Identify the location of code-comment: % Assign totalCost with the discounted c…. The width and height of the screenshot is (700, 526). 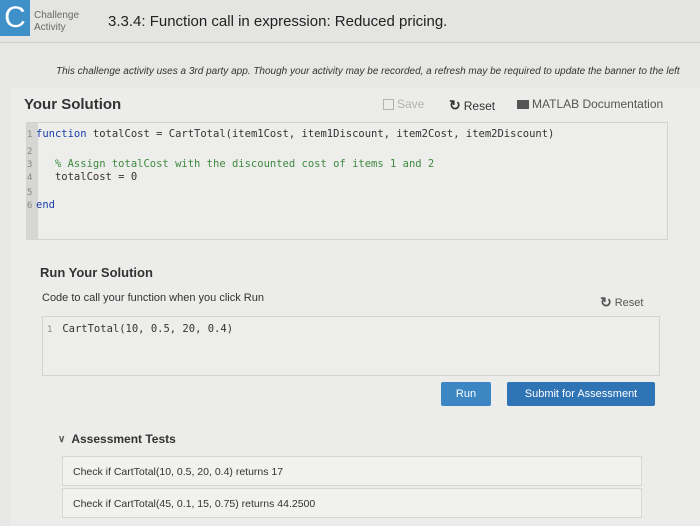
(235, 164).